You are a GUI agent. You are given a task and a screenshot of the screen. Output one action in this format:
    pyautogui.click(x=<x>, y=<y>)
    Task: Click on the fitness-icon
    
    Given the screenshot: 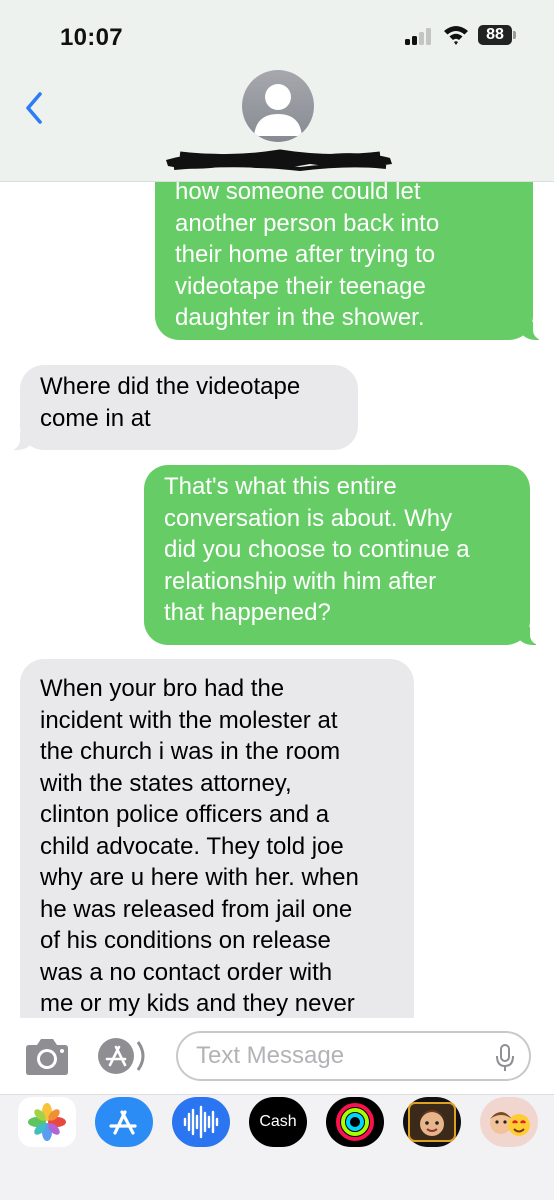 What is the action you would take?
    pyautogui.click(x=355, y=1122)
    